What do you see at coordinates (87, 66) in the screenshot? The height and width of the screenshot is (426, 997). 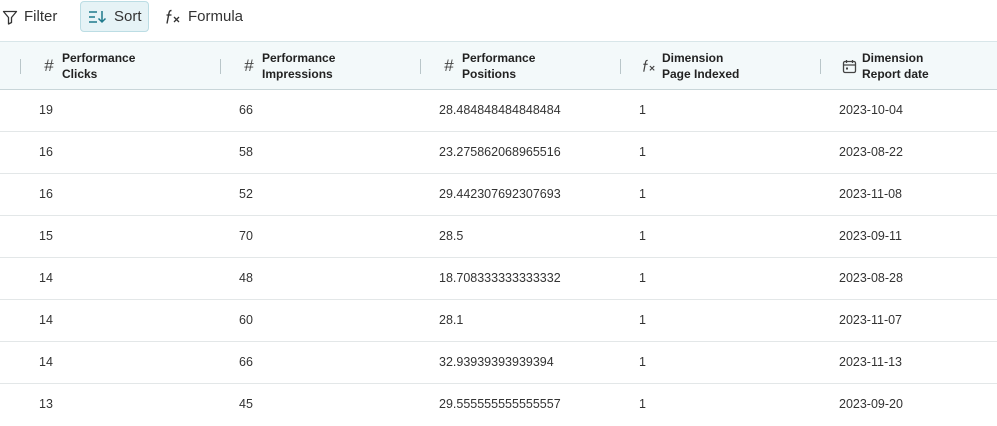 I see `column-header-performance-clicks: # Performance Clicks` at bounding box center [87, 66].